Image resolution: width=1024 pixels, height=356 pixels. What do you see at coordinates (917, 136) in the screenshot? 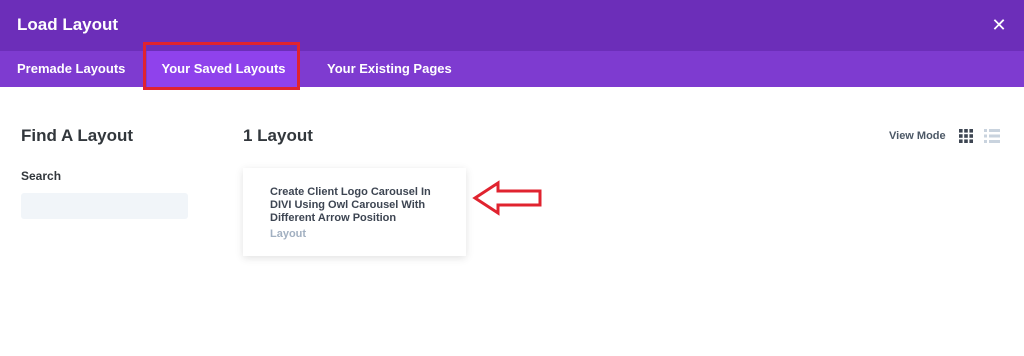
I see `view-mode-label: View Mode` at bounding box center [917, 136].